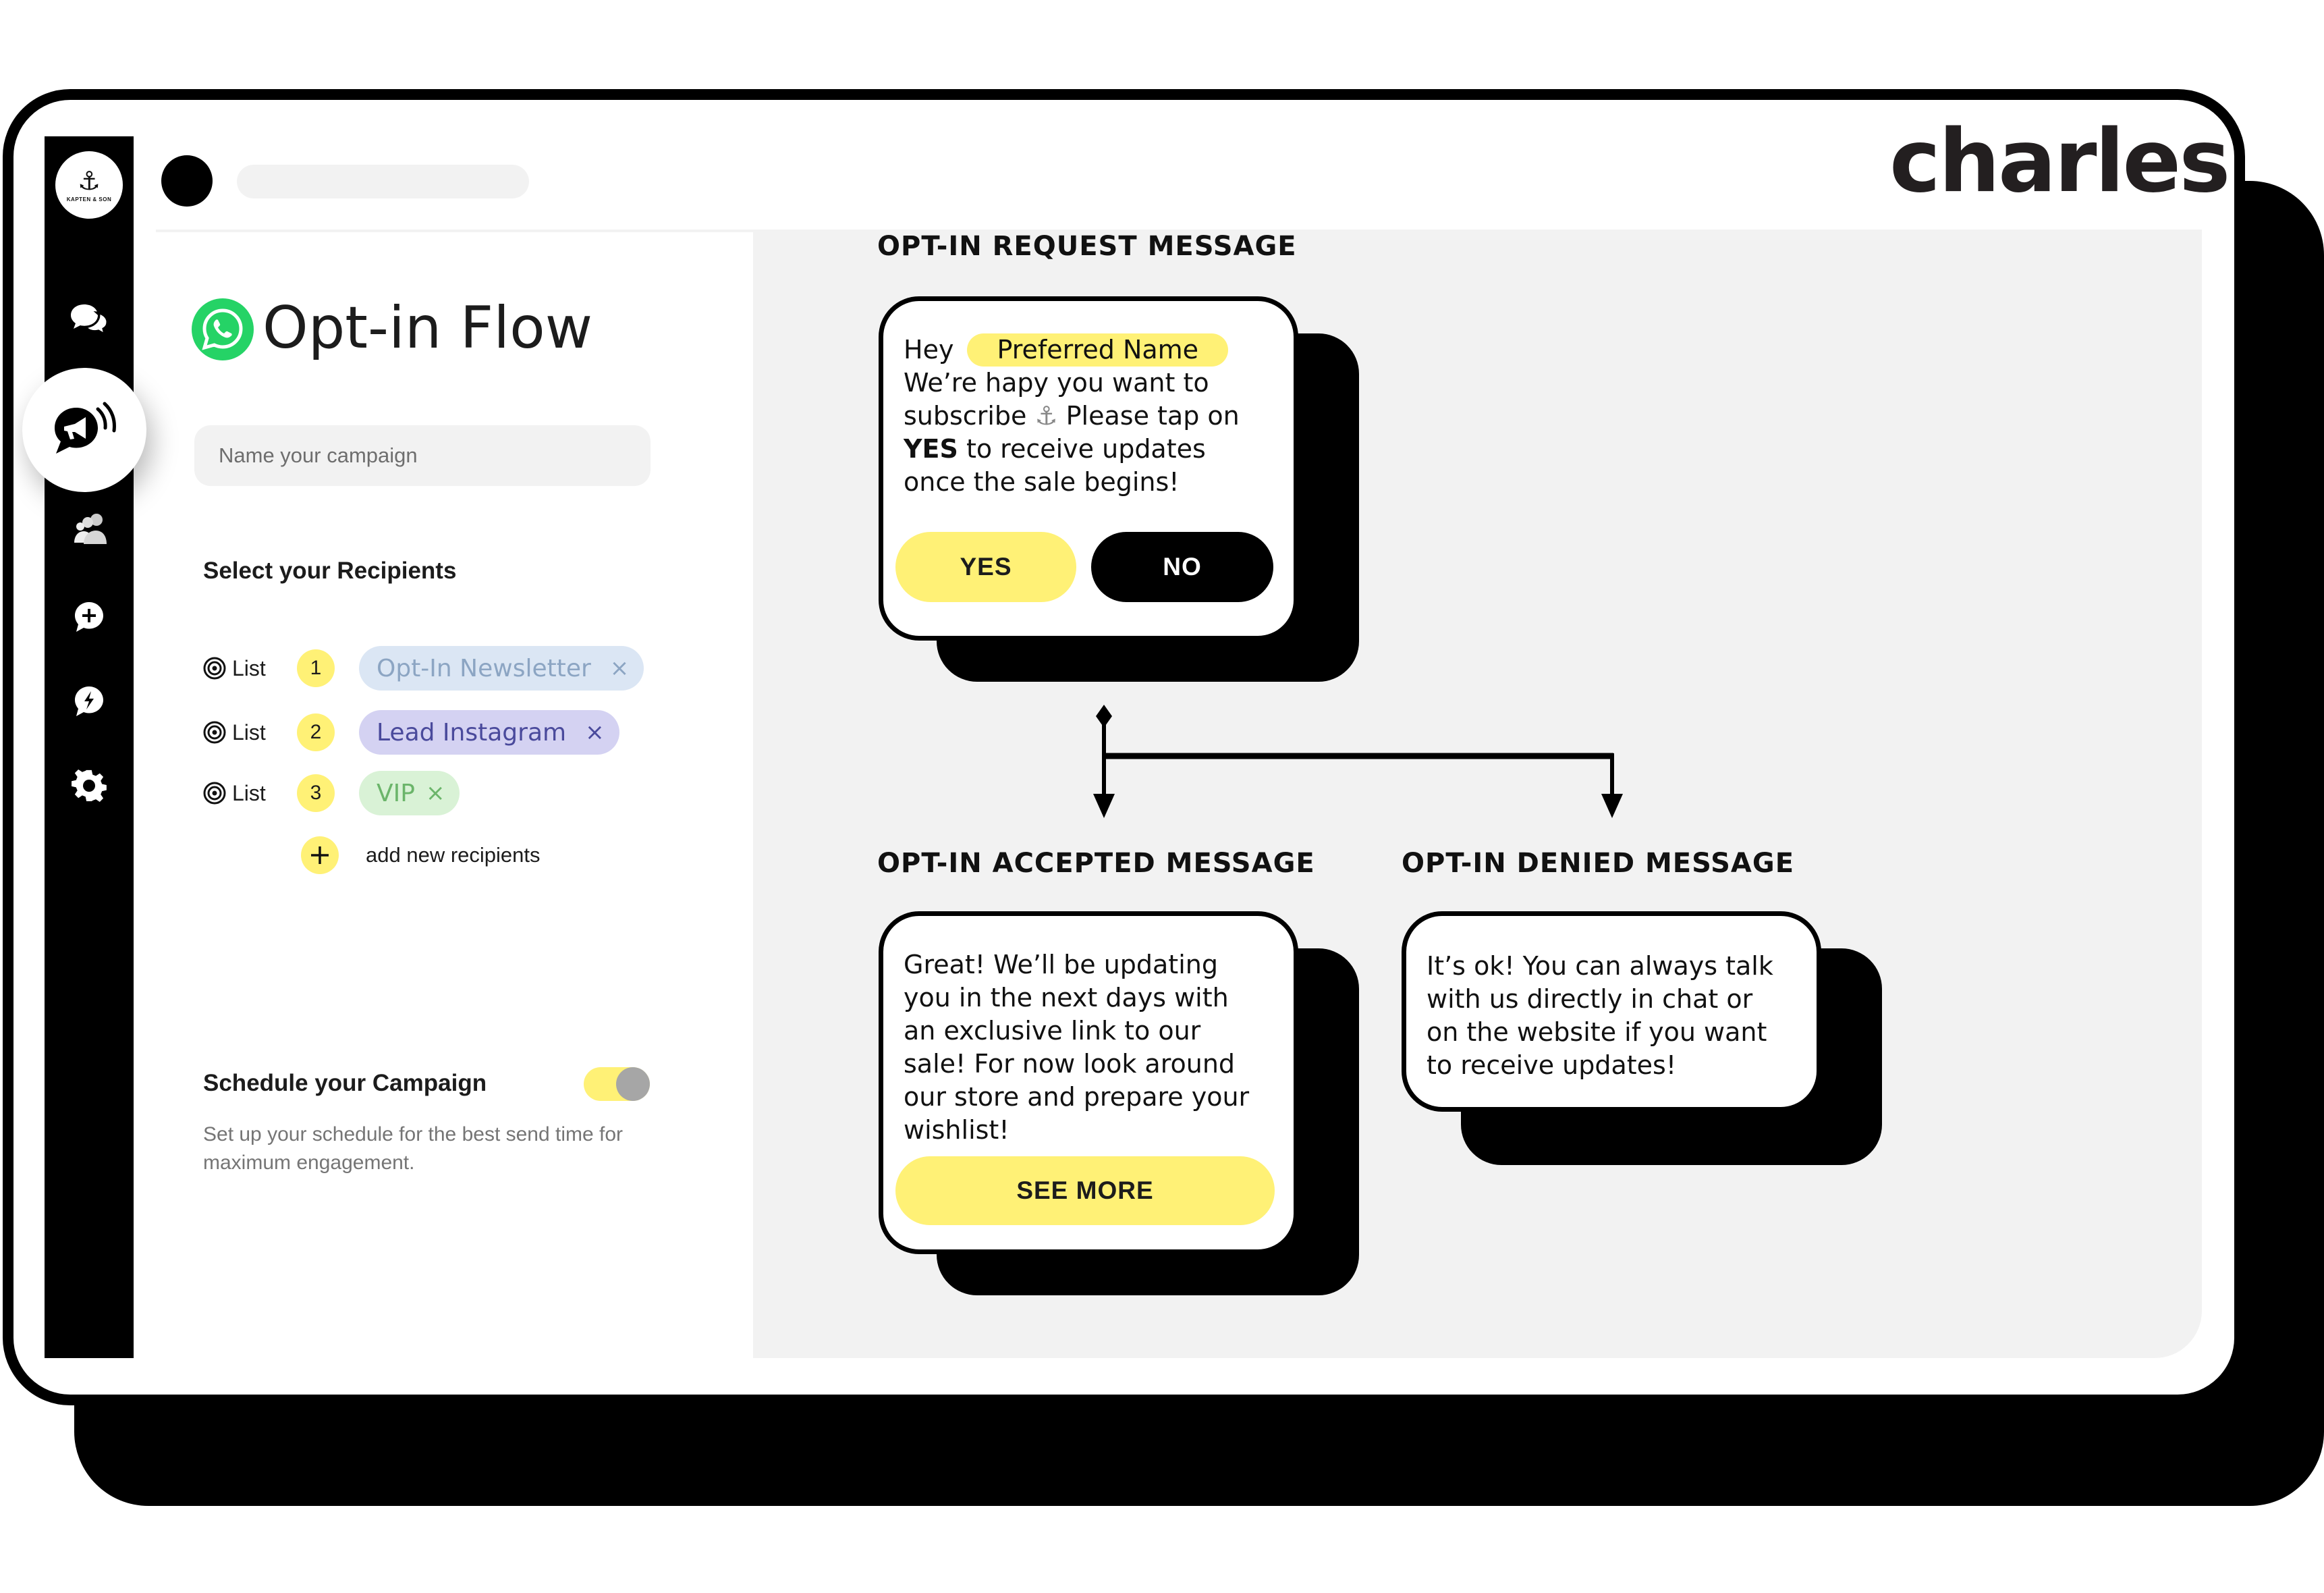 The height and width of the screenshot is (1593, 2324). What do you see at coordinates (1052, 1031) in the screenshot?
I see `message-line: an exclusive link to our` at bounding box center [1052, 1031].